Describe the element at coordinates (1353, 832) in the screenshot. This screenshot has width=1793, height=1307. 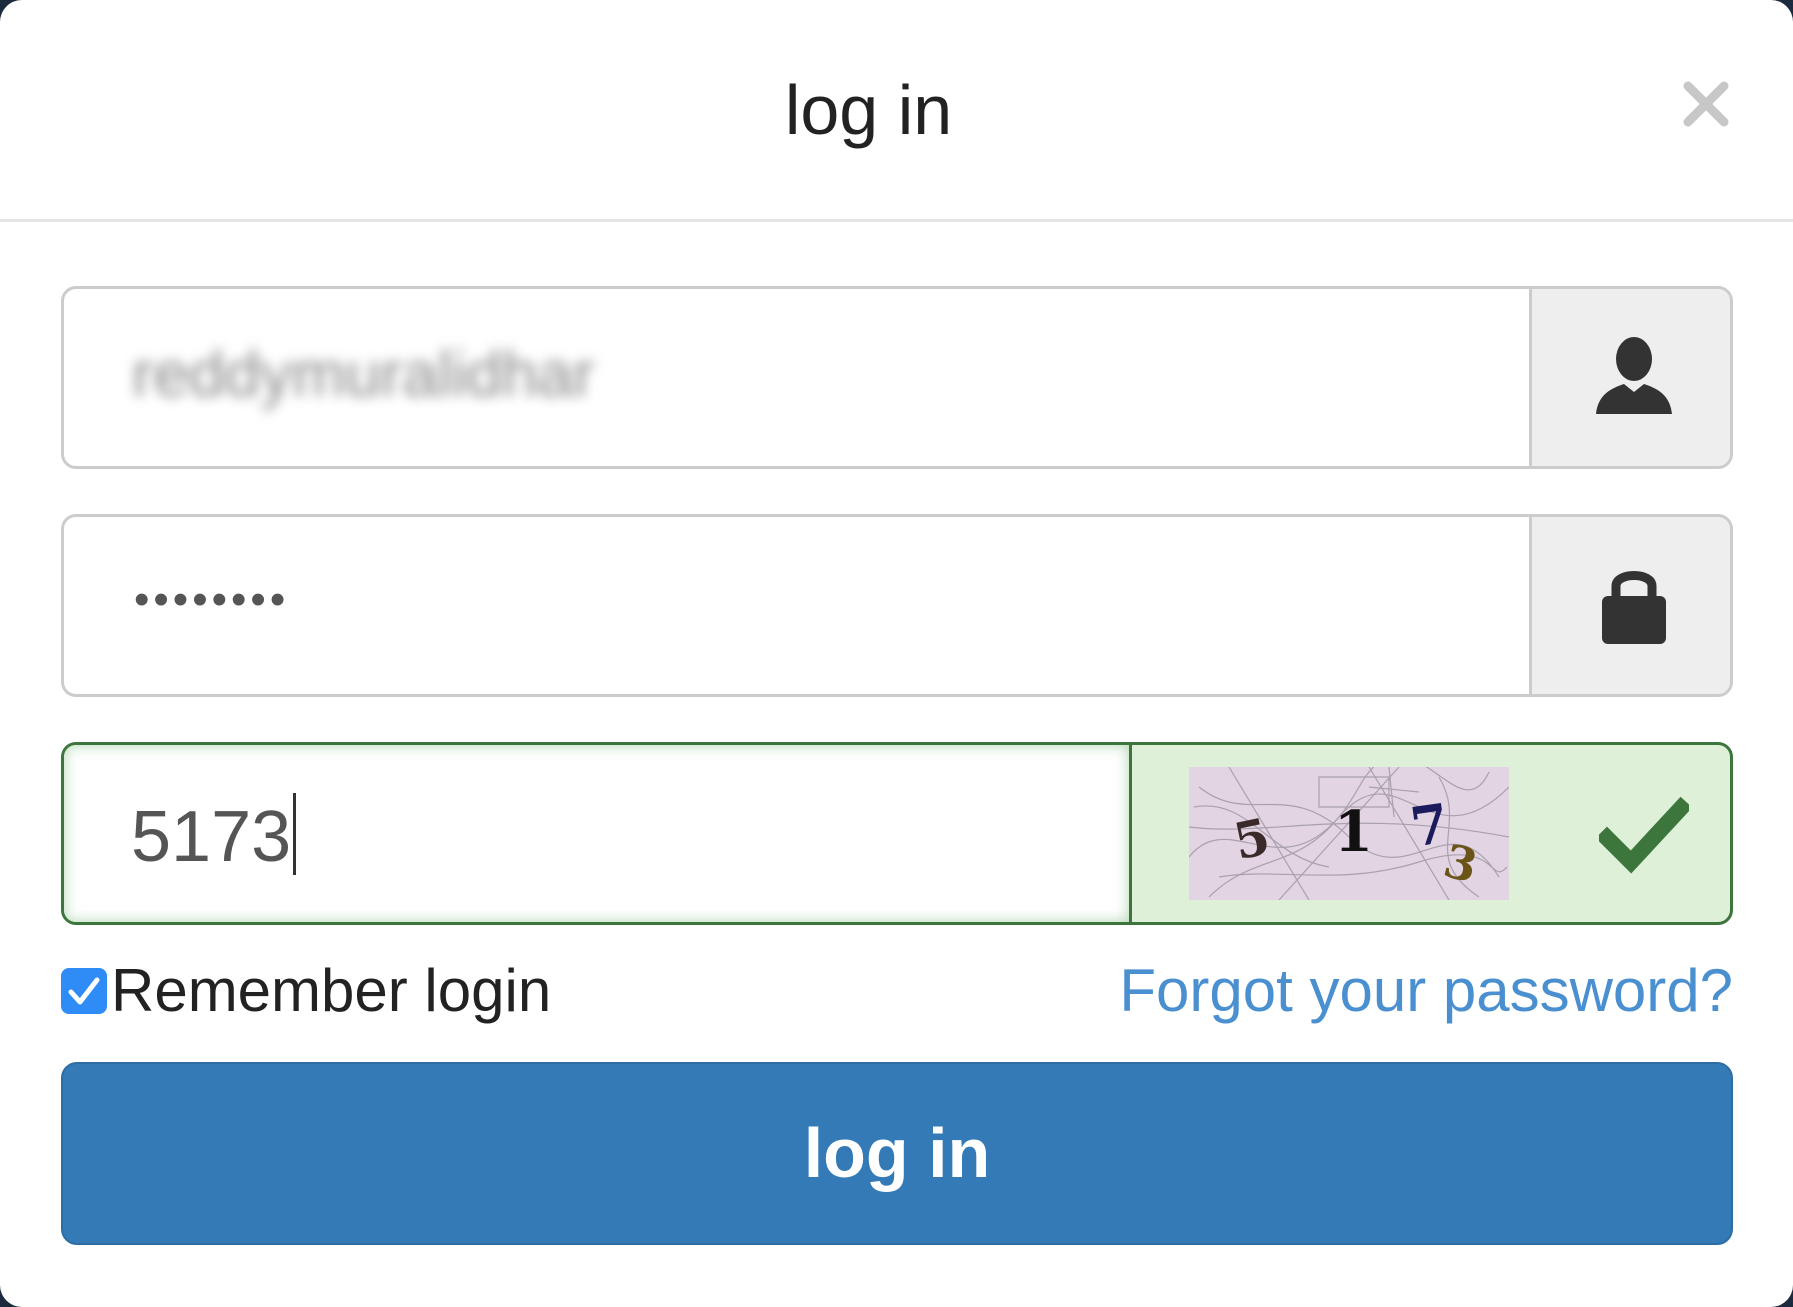
I see `captcha-char: 1` at that location.